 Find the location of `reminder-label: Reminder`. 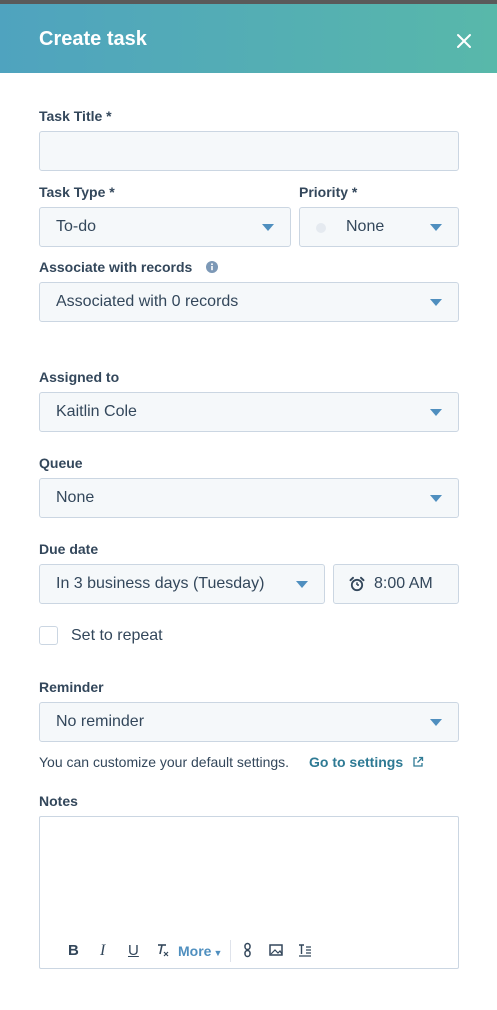

reminder-label: Reminder is located at coordinates (71, 687).